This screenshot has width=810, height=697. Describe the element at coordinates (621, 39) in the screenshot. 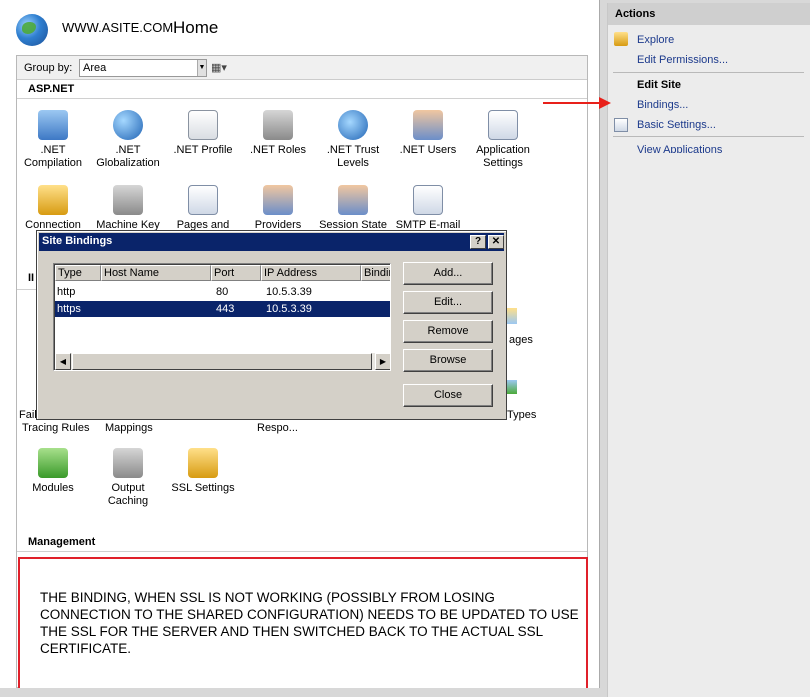

I see `explore-folder-icon` at that location.